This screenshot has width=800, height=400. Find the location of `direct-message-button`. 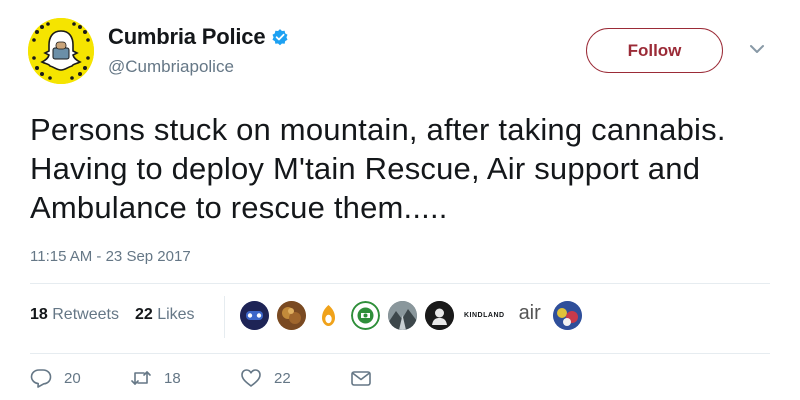

direct-message-button is located at coordinates (367, 378).